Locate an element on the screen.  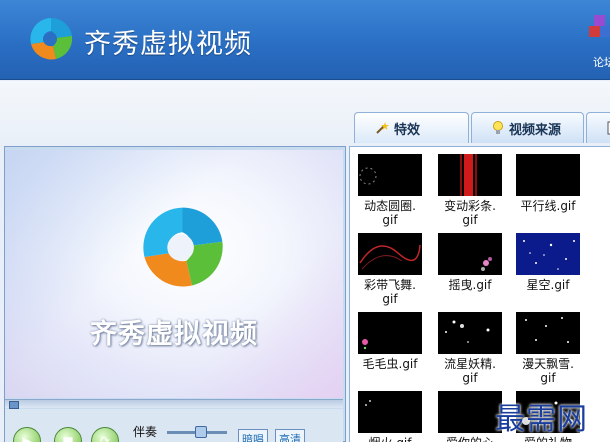
tab-effects: 特效 is located at coordinates (411, 127).